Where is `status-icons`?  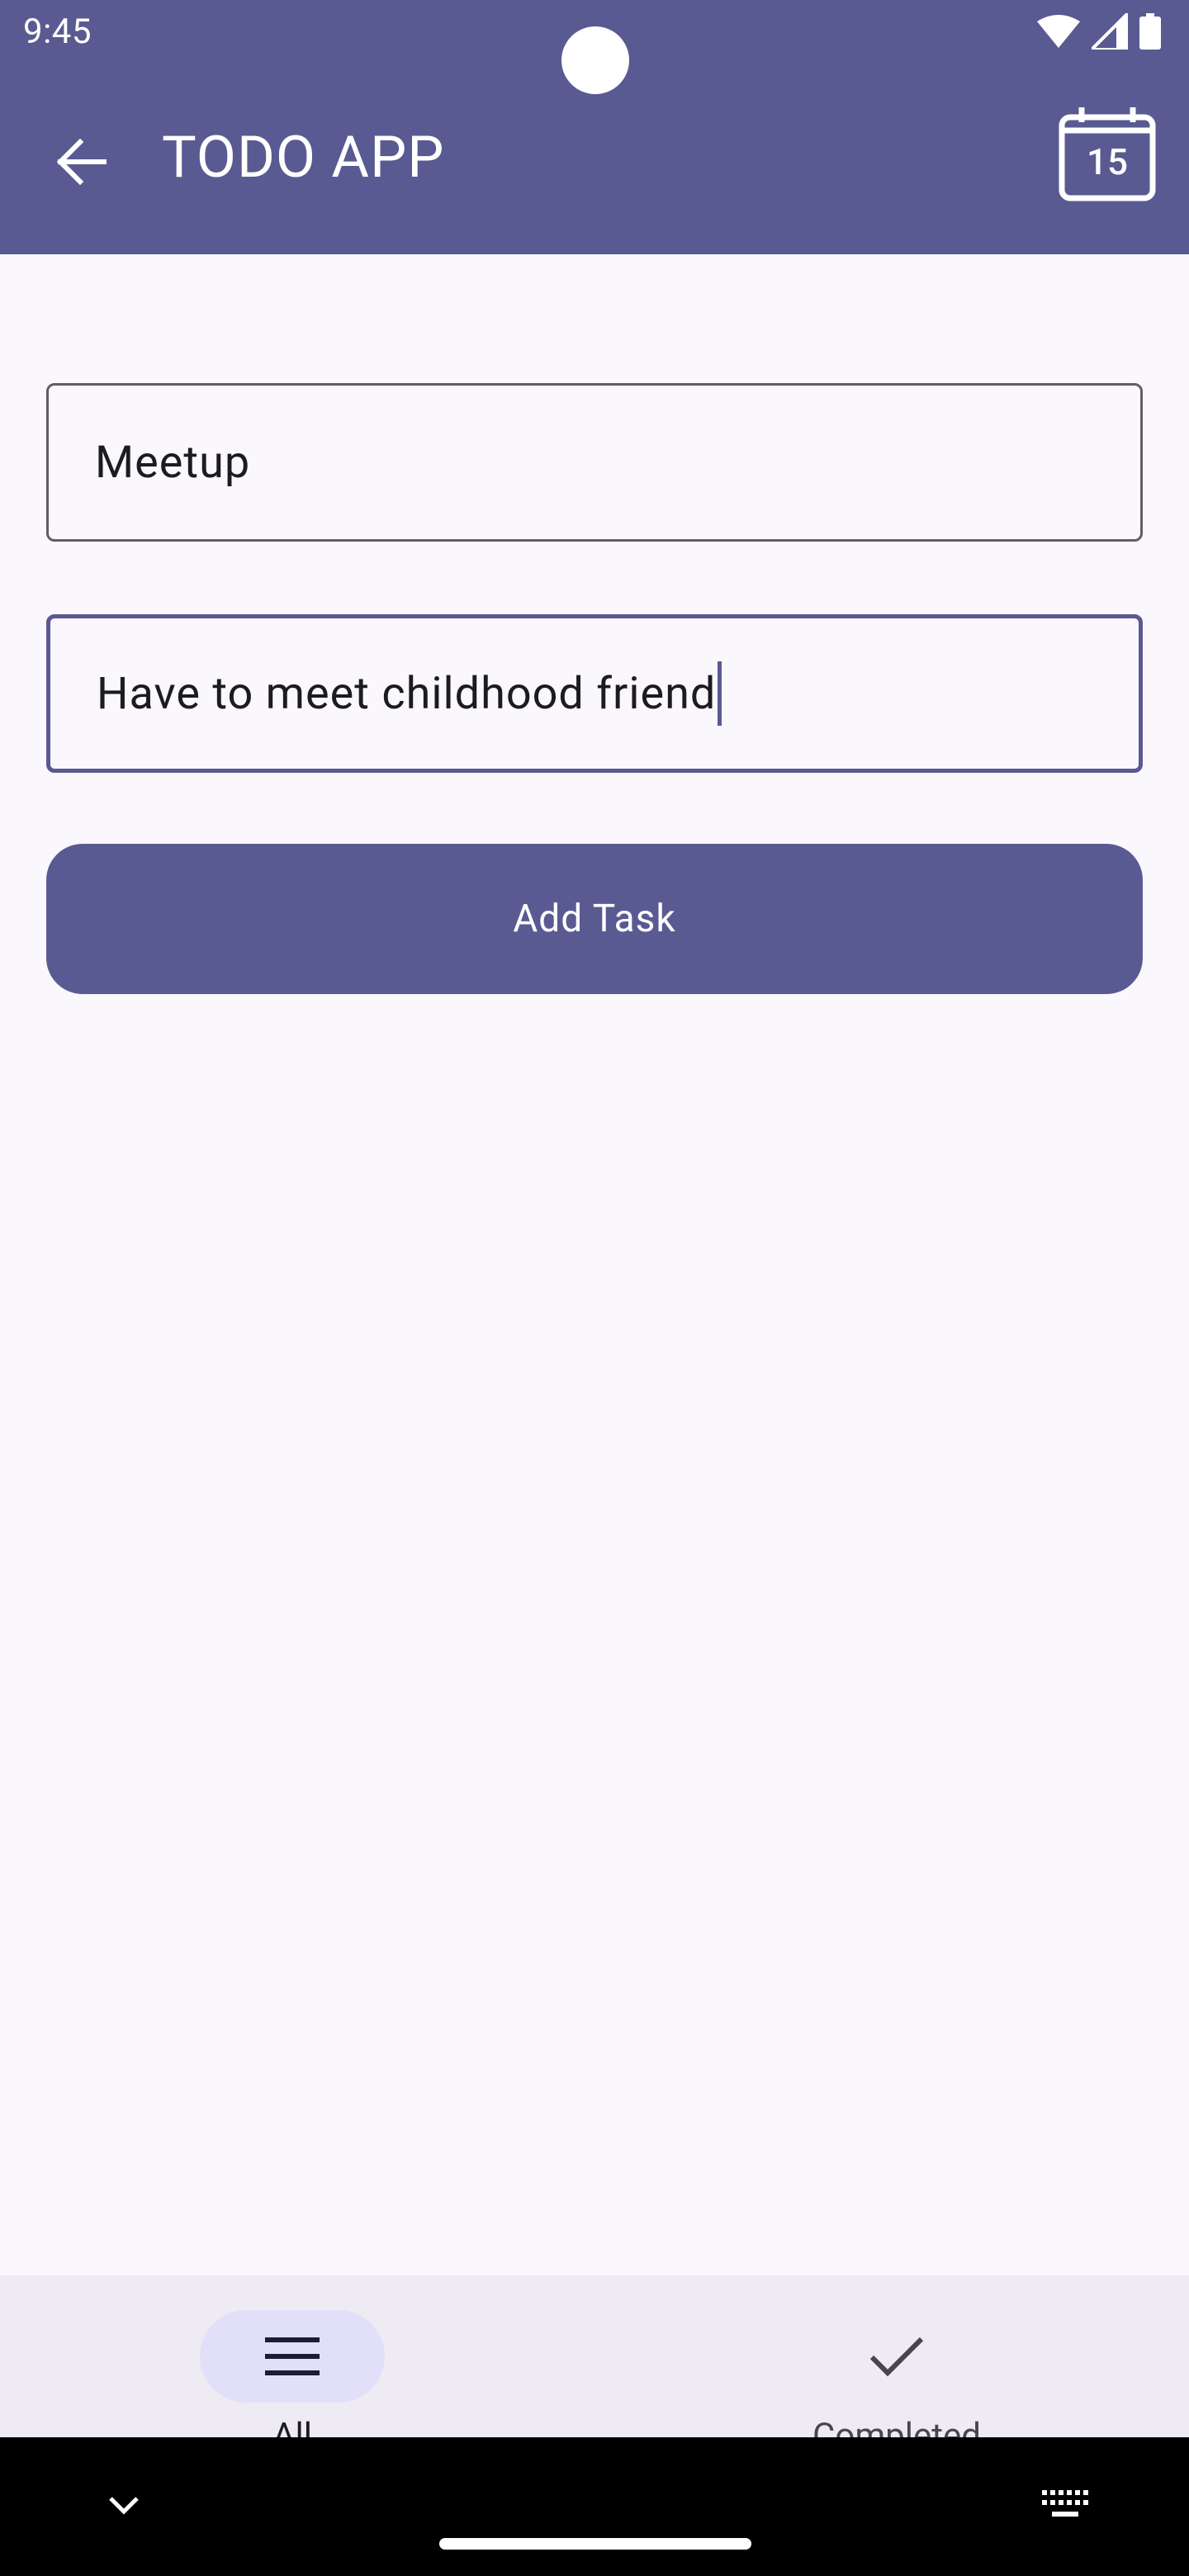 status-icons is located at coordinates (1099, 31).